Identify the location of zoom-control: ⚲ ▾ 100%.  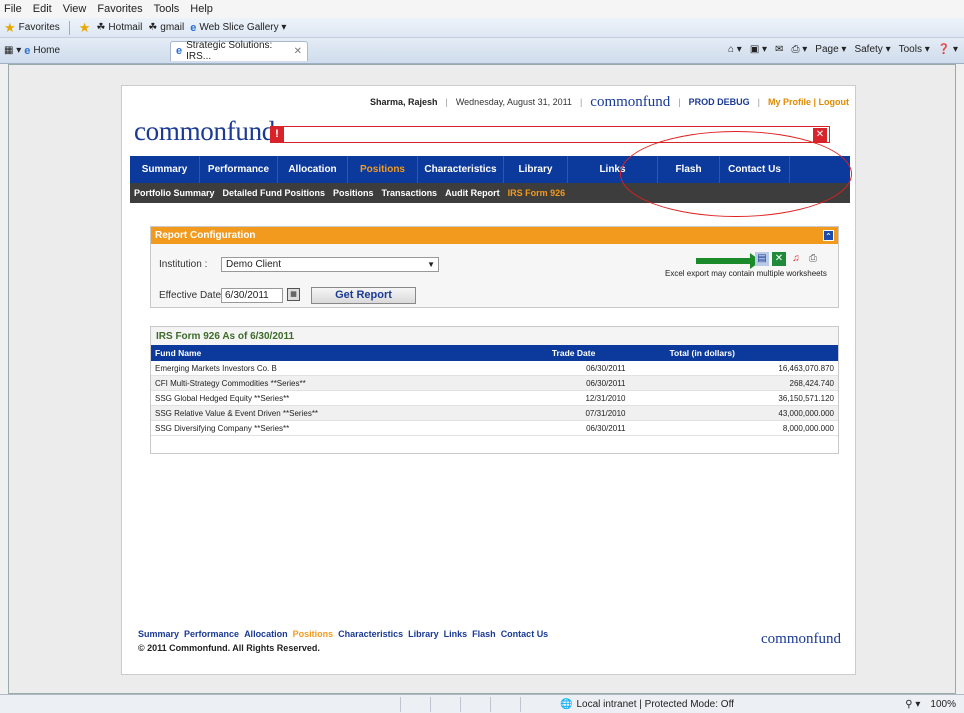
(930, 704).